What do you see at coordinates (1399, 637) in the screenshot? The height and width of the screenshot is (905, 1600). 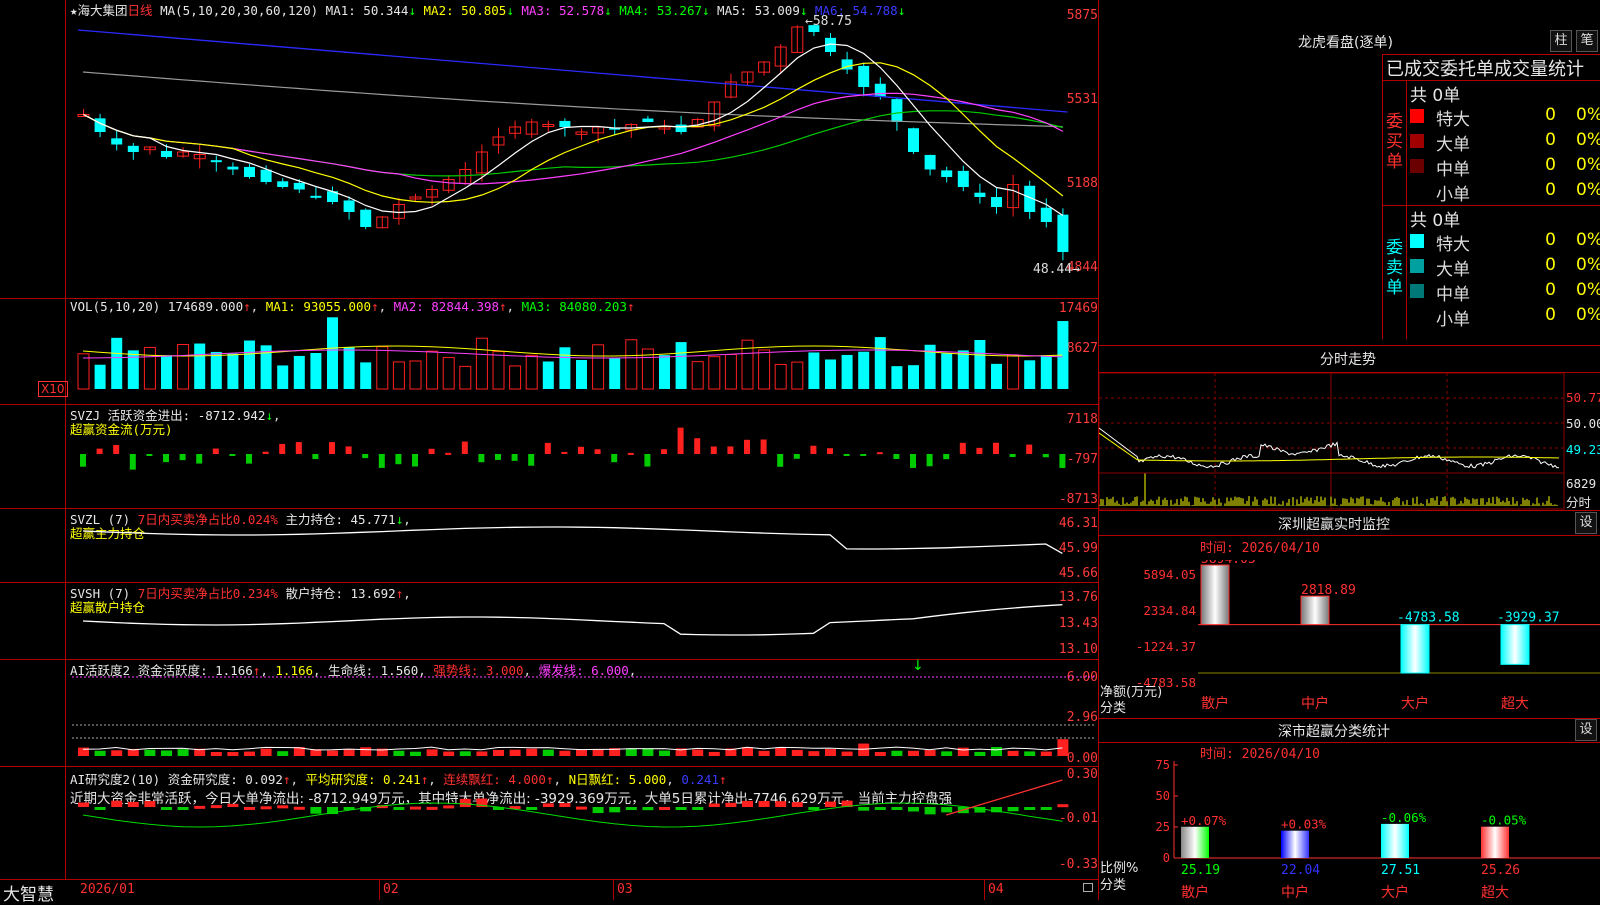 I see `realtime-bar-chart: 5894.05 散户 2818.89 中户 -4783.58 大户 -3929.37 超大` at bounding box center [1399, 637].